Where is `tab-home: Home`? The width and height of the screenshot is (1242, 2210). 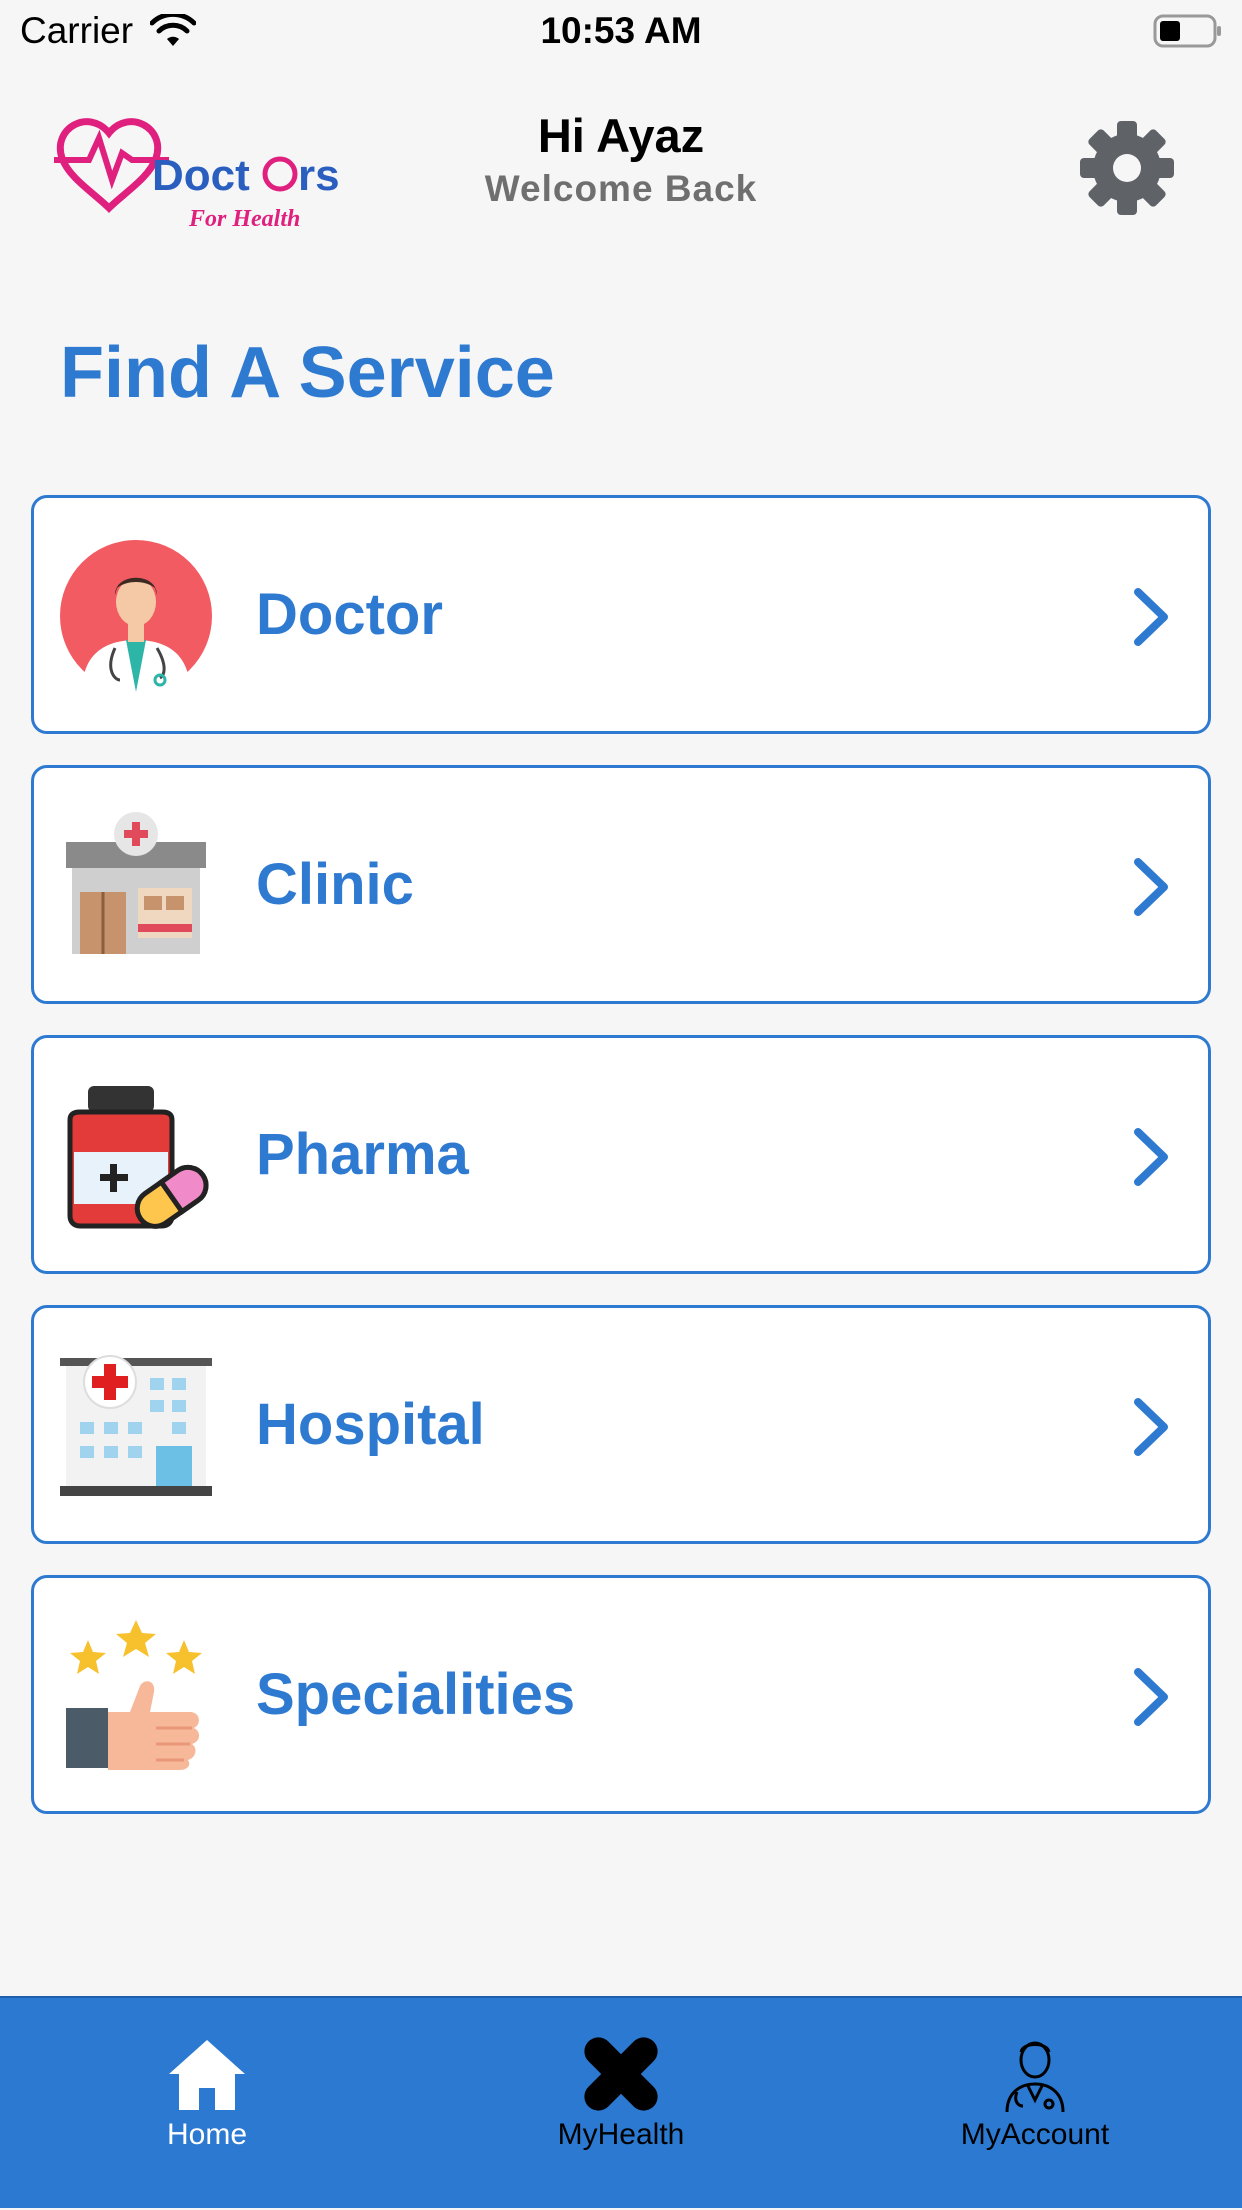 tab-home: Home is located at coordinates (207, 2104).